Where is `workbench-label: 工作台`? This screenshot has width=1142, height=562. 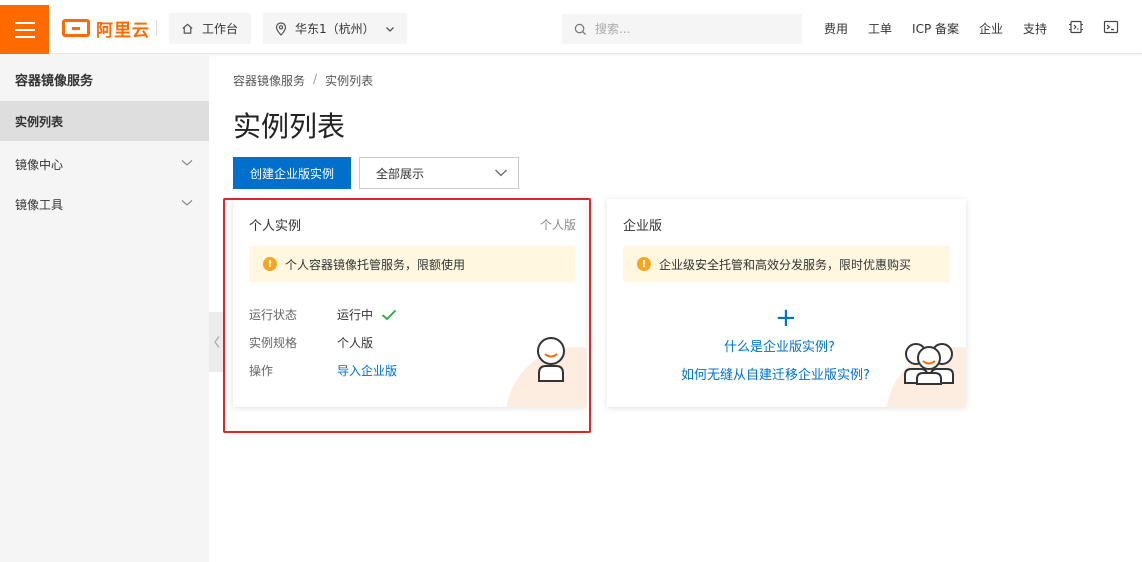
workbench-label: 工作台 is located at coordinates (220, 29).